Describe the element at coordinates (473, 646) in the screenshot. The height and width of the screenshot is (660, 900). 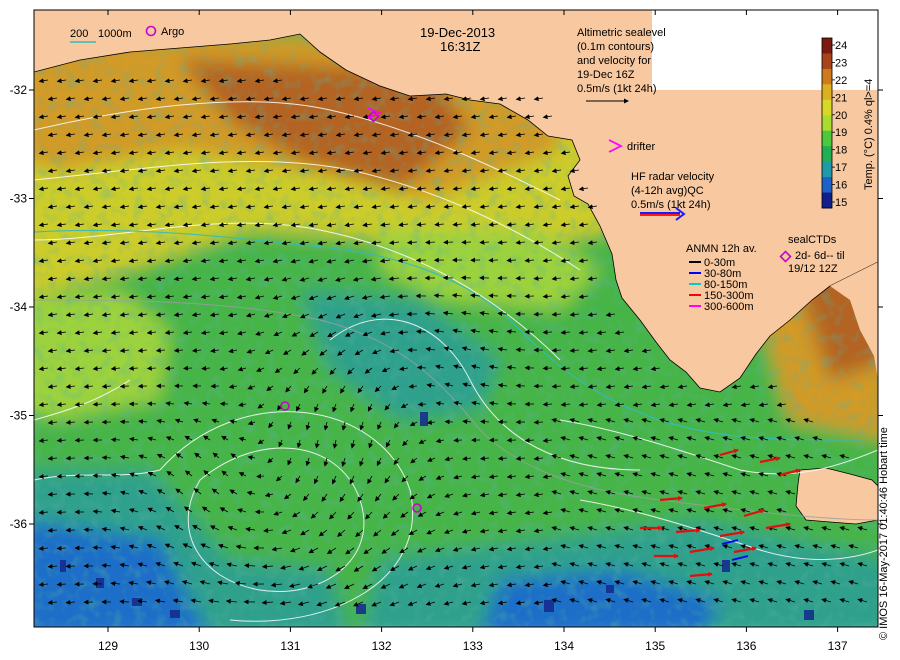
I see `x-tick-label: 133` at that location.